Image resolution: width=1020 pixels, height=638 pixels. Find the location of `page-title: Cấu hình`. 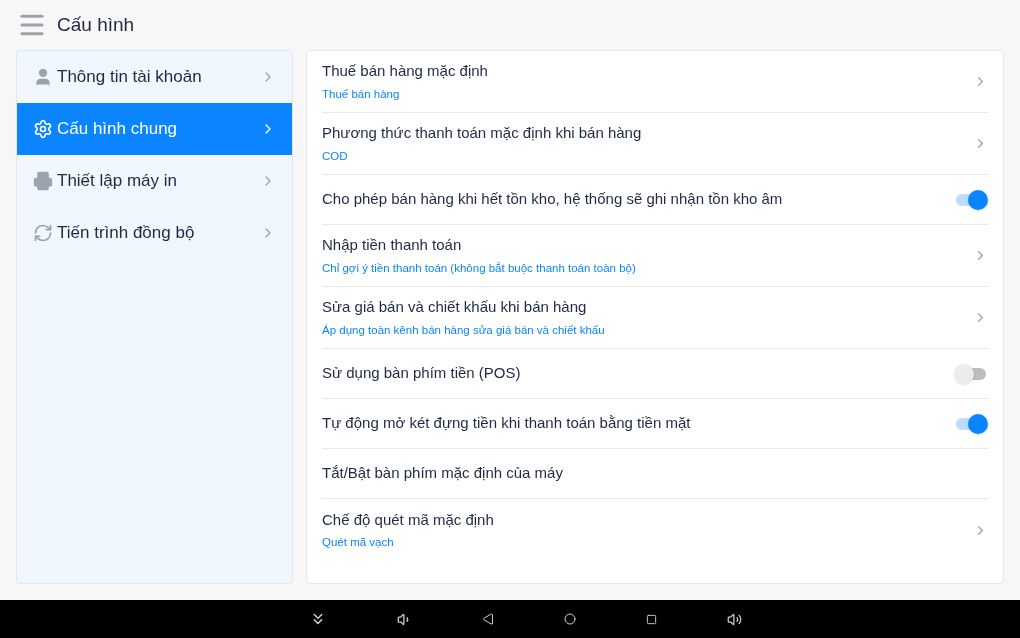

page-title: Cấu hình is located at coordinates (96, 24).